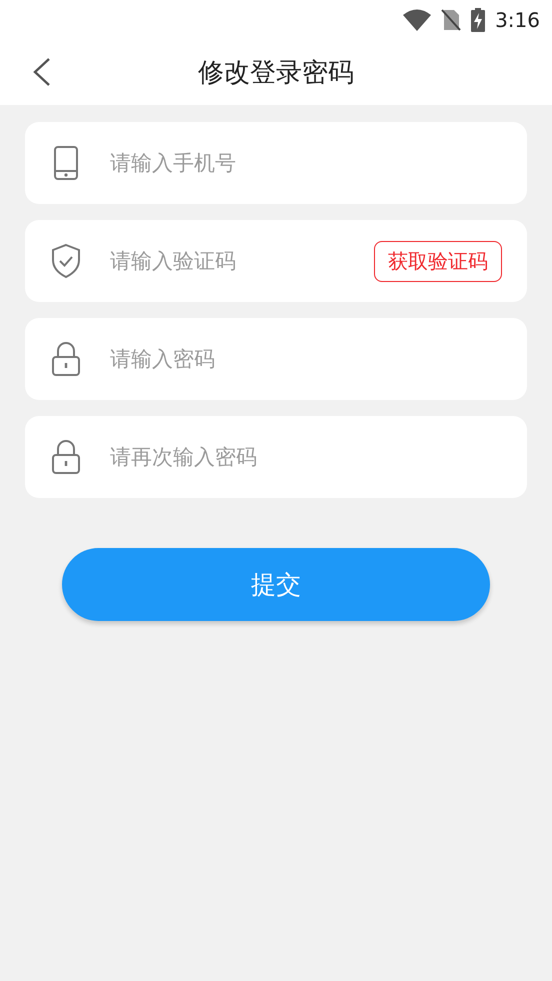 This screenshot has height=981, width=552. What do you see at coordinates (417, 20) in the screenshot?
I see `wifi-icon` at bounding box center [417, 20].